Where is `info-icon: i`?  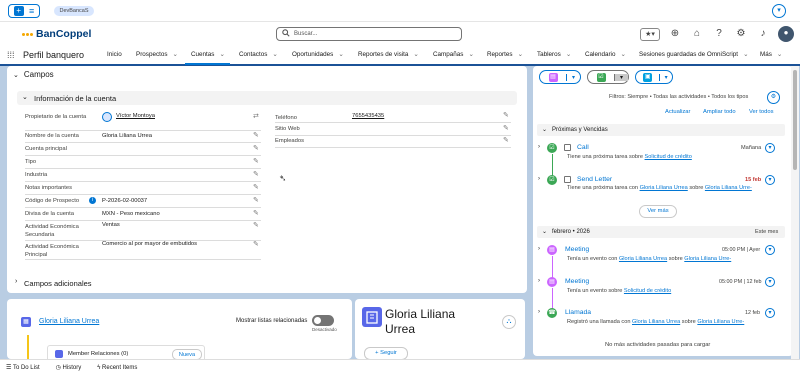 info-icon: i is located at coordinates (92, 200).